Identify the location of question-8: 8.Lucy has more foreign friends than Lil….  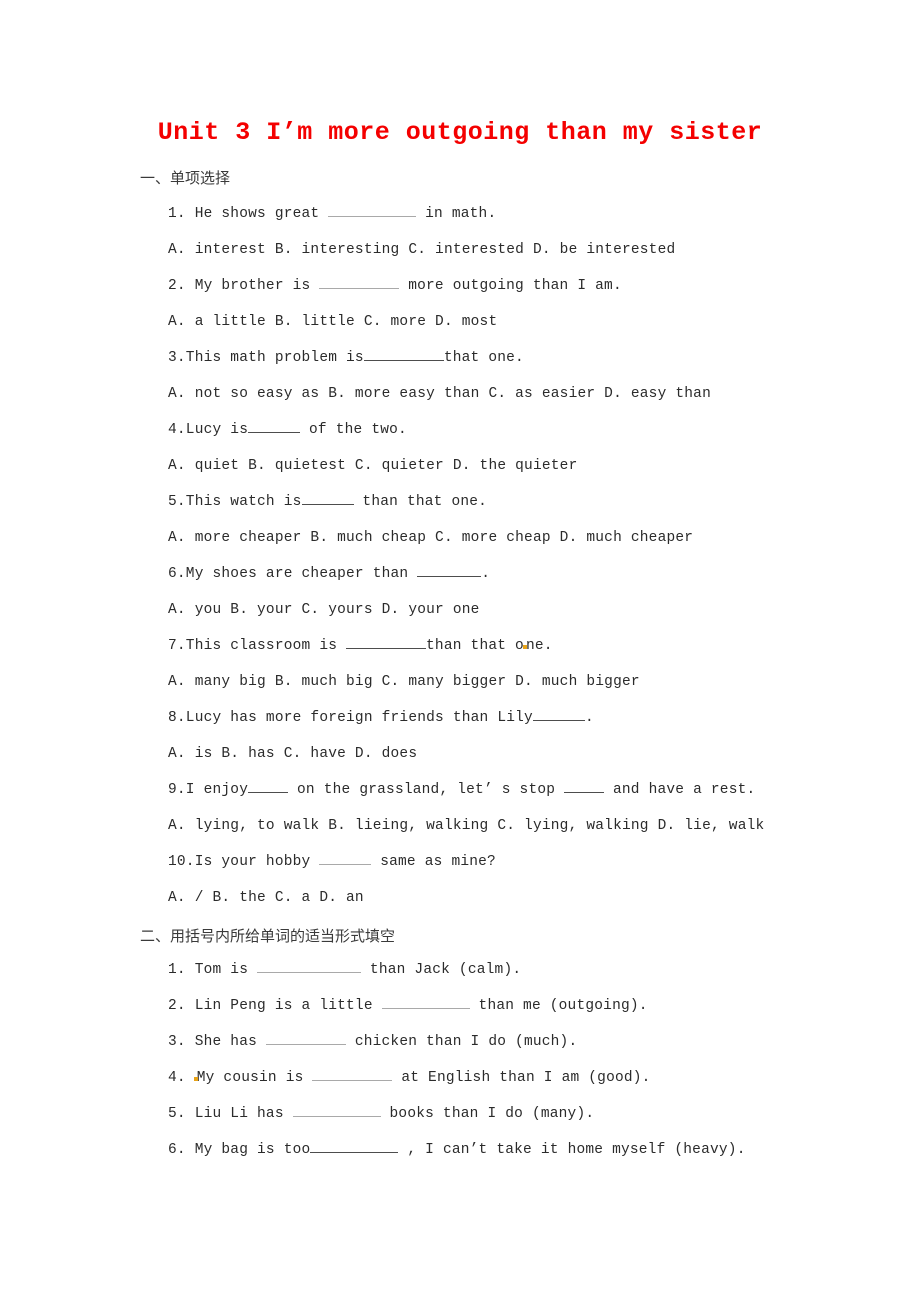
(500, 718).